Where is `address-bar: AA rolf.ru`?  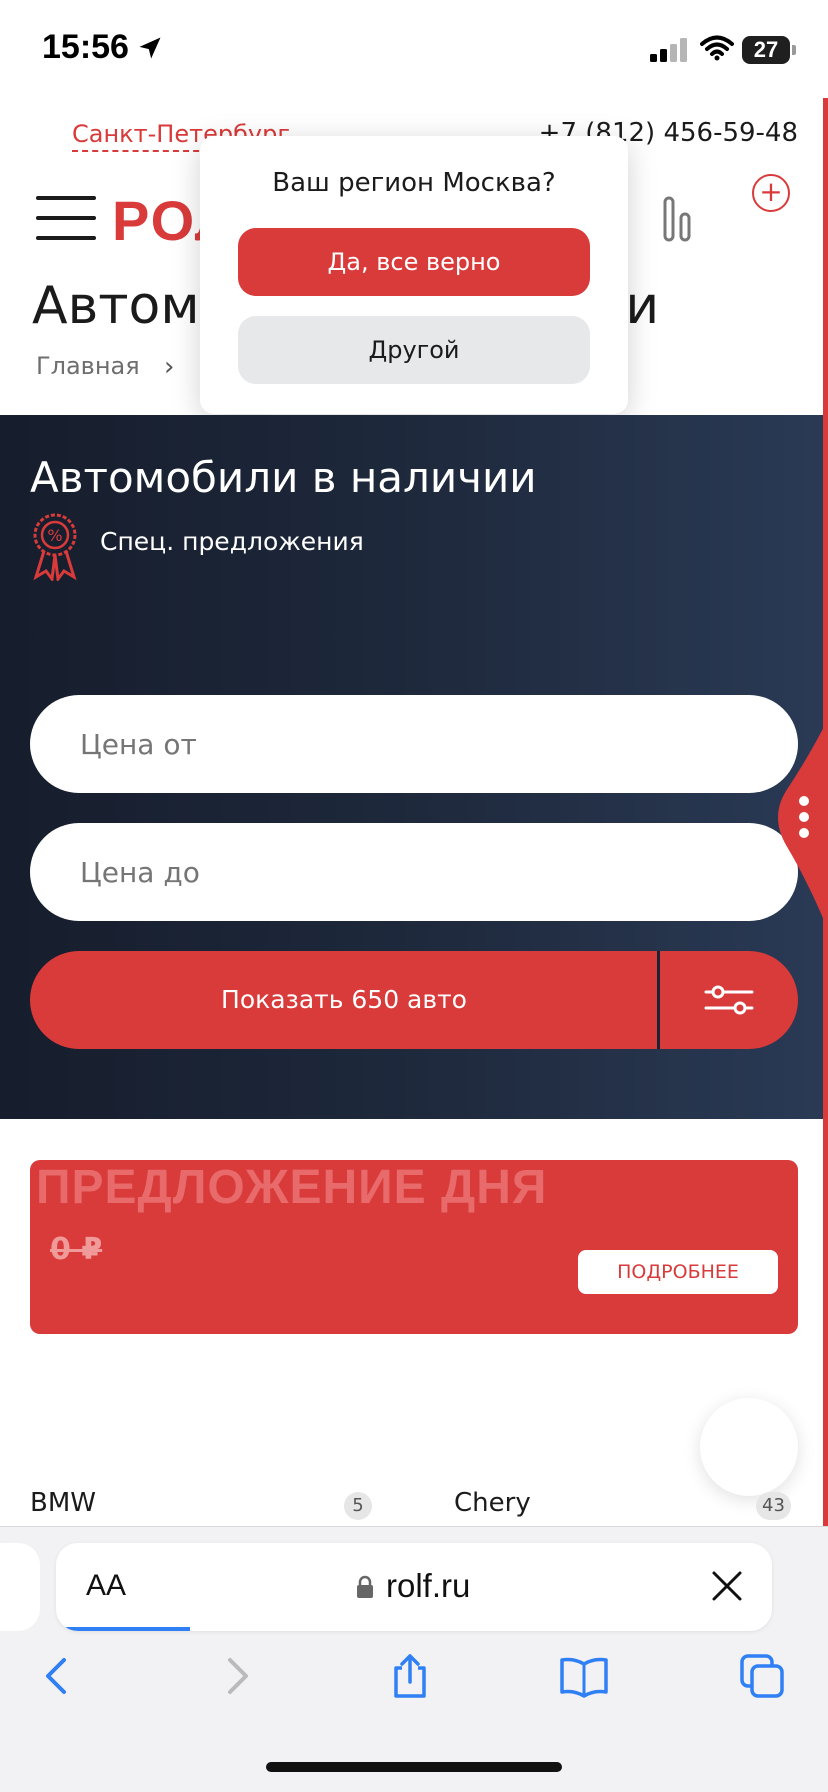 address-bar: AA rolf.ru is located at coordinates (414, 1587).